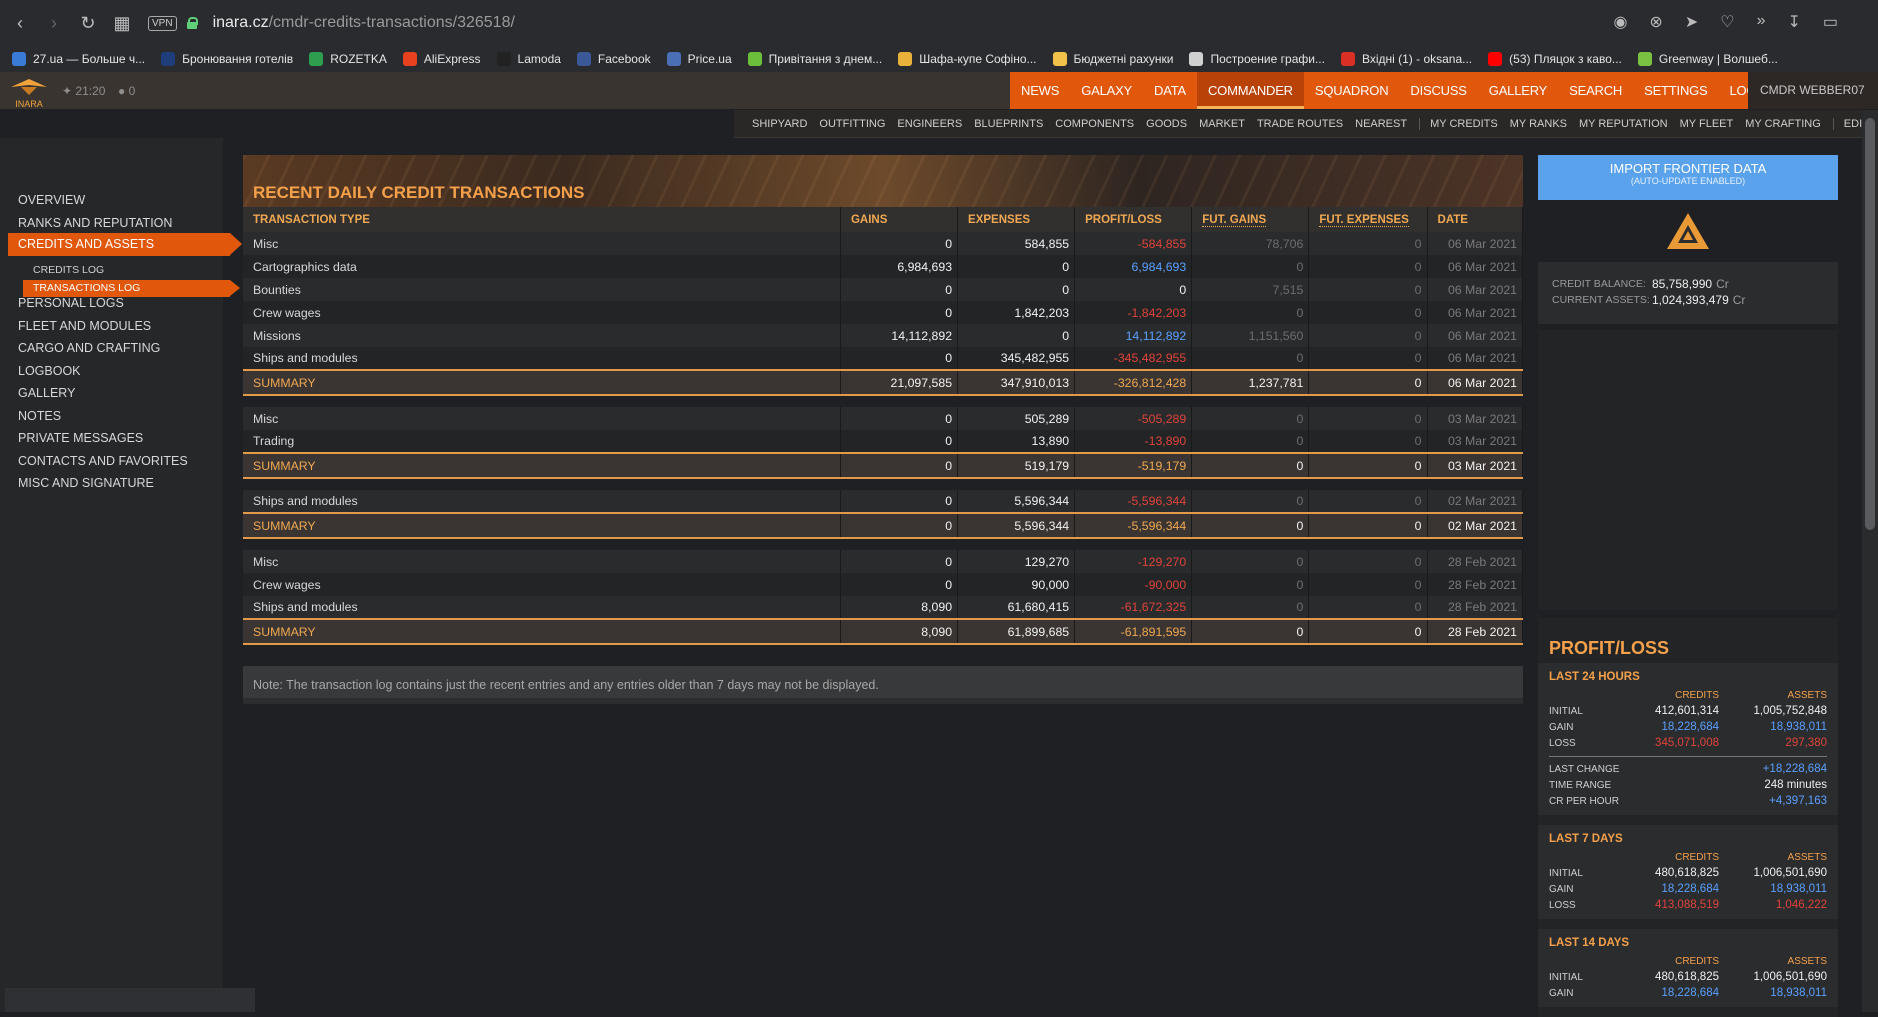  I want to click on page-scrollbar, so click(1870, 561).